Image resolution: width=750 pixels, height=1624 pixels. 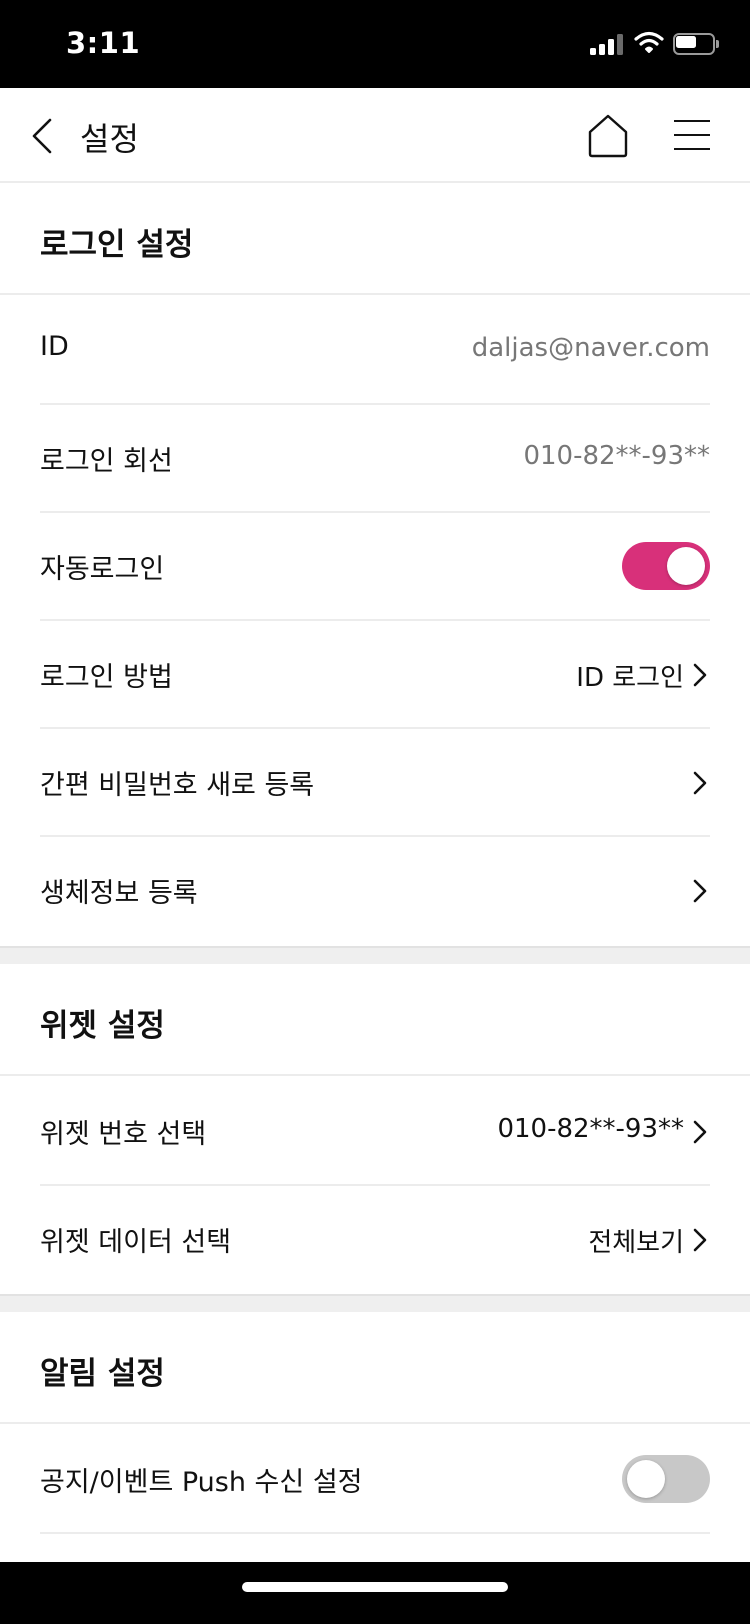 What do you see at coordinates (375, 351) in the screenshot?
I see `row-id: ID daljas@naver.com` at bounding box center [375, 351].